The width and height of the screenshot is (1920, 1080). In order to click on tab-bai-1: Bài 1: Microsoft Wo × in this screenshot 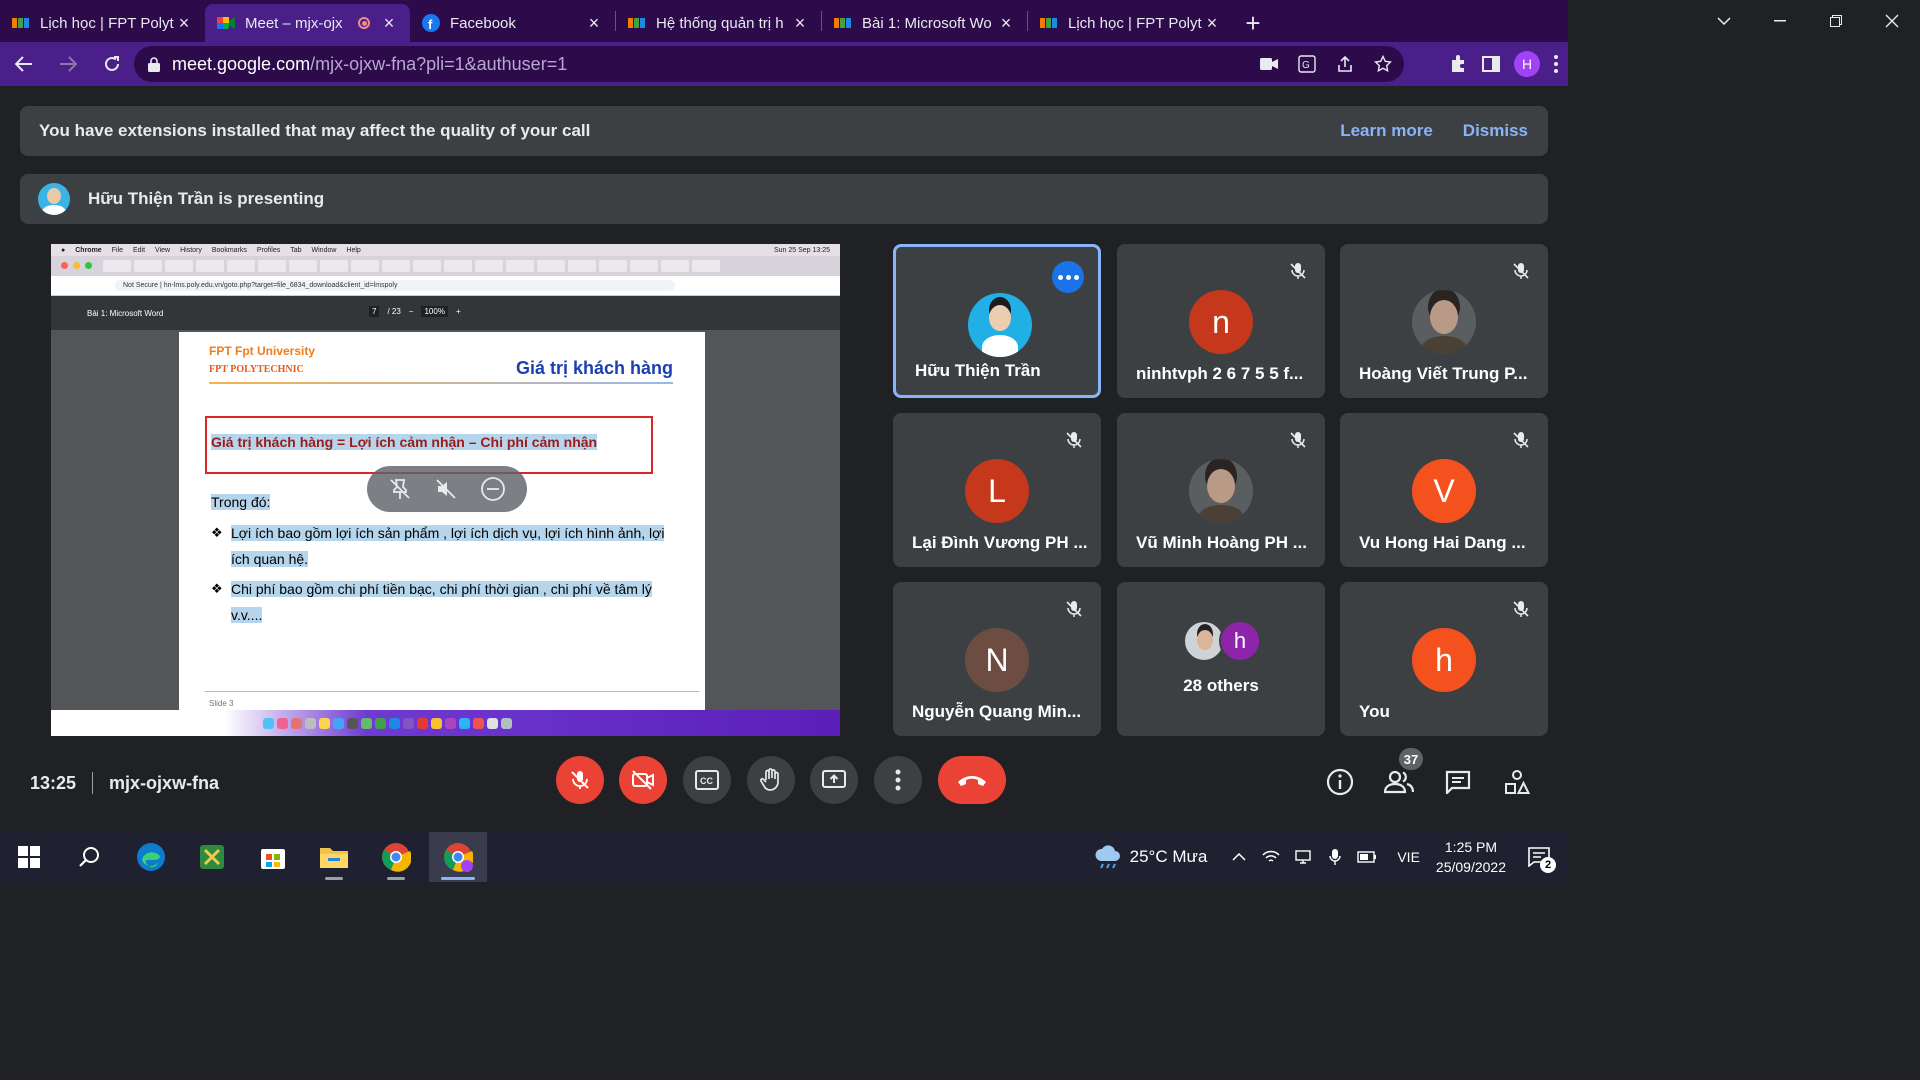, I will do `click(924, 23)`.